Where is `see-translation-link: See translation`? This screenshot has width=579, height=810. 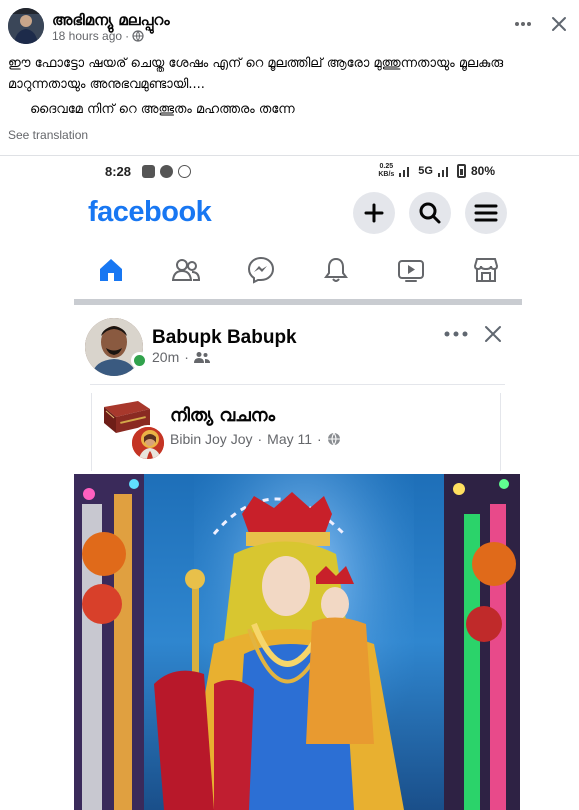
see-translation-link: See translation is located at coordinates (48, 135).